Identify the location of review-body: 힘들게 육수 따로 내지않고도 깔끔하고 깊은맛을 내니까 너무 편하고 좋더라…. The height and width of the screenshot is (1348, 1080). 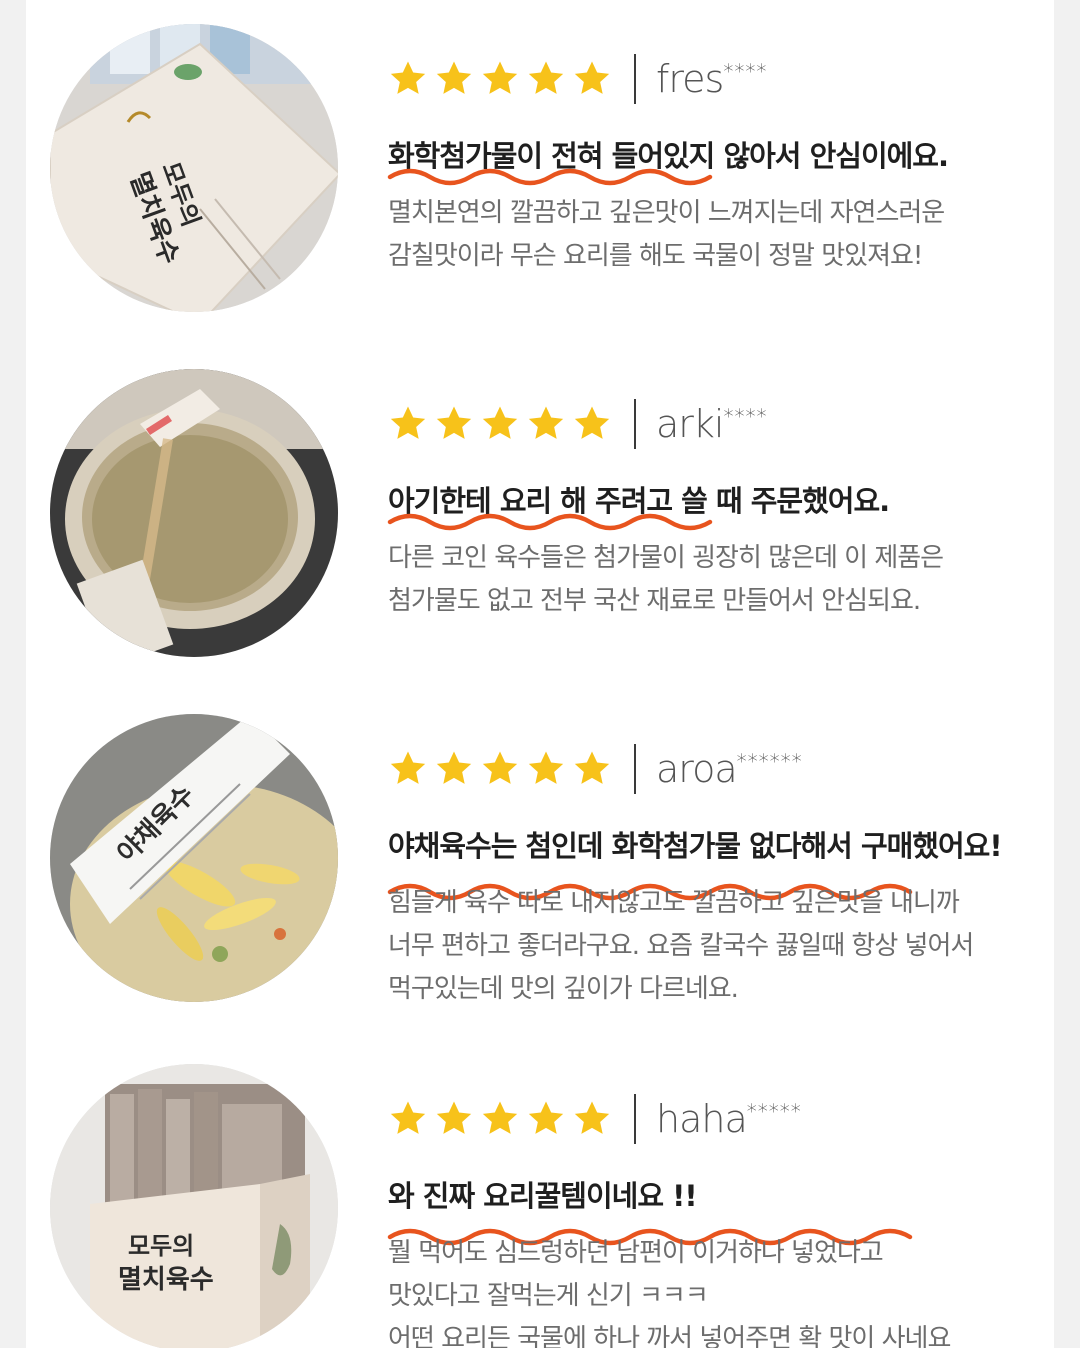
(718, 946).